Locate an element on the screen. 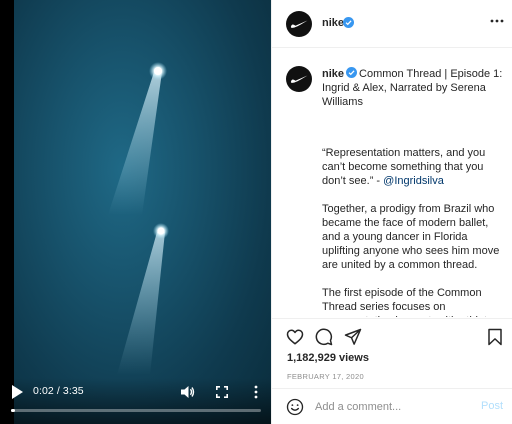  fullscreen-icon is located at coordinates (222, 392).